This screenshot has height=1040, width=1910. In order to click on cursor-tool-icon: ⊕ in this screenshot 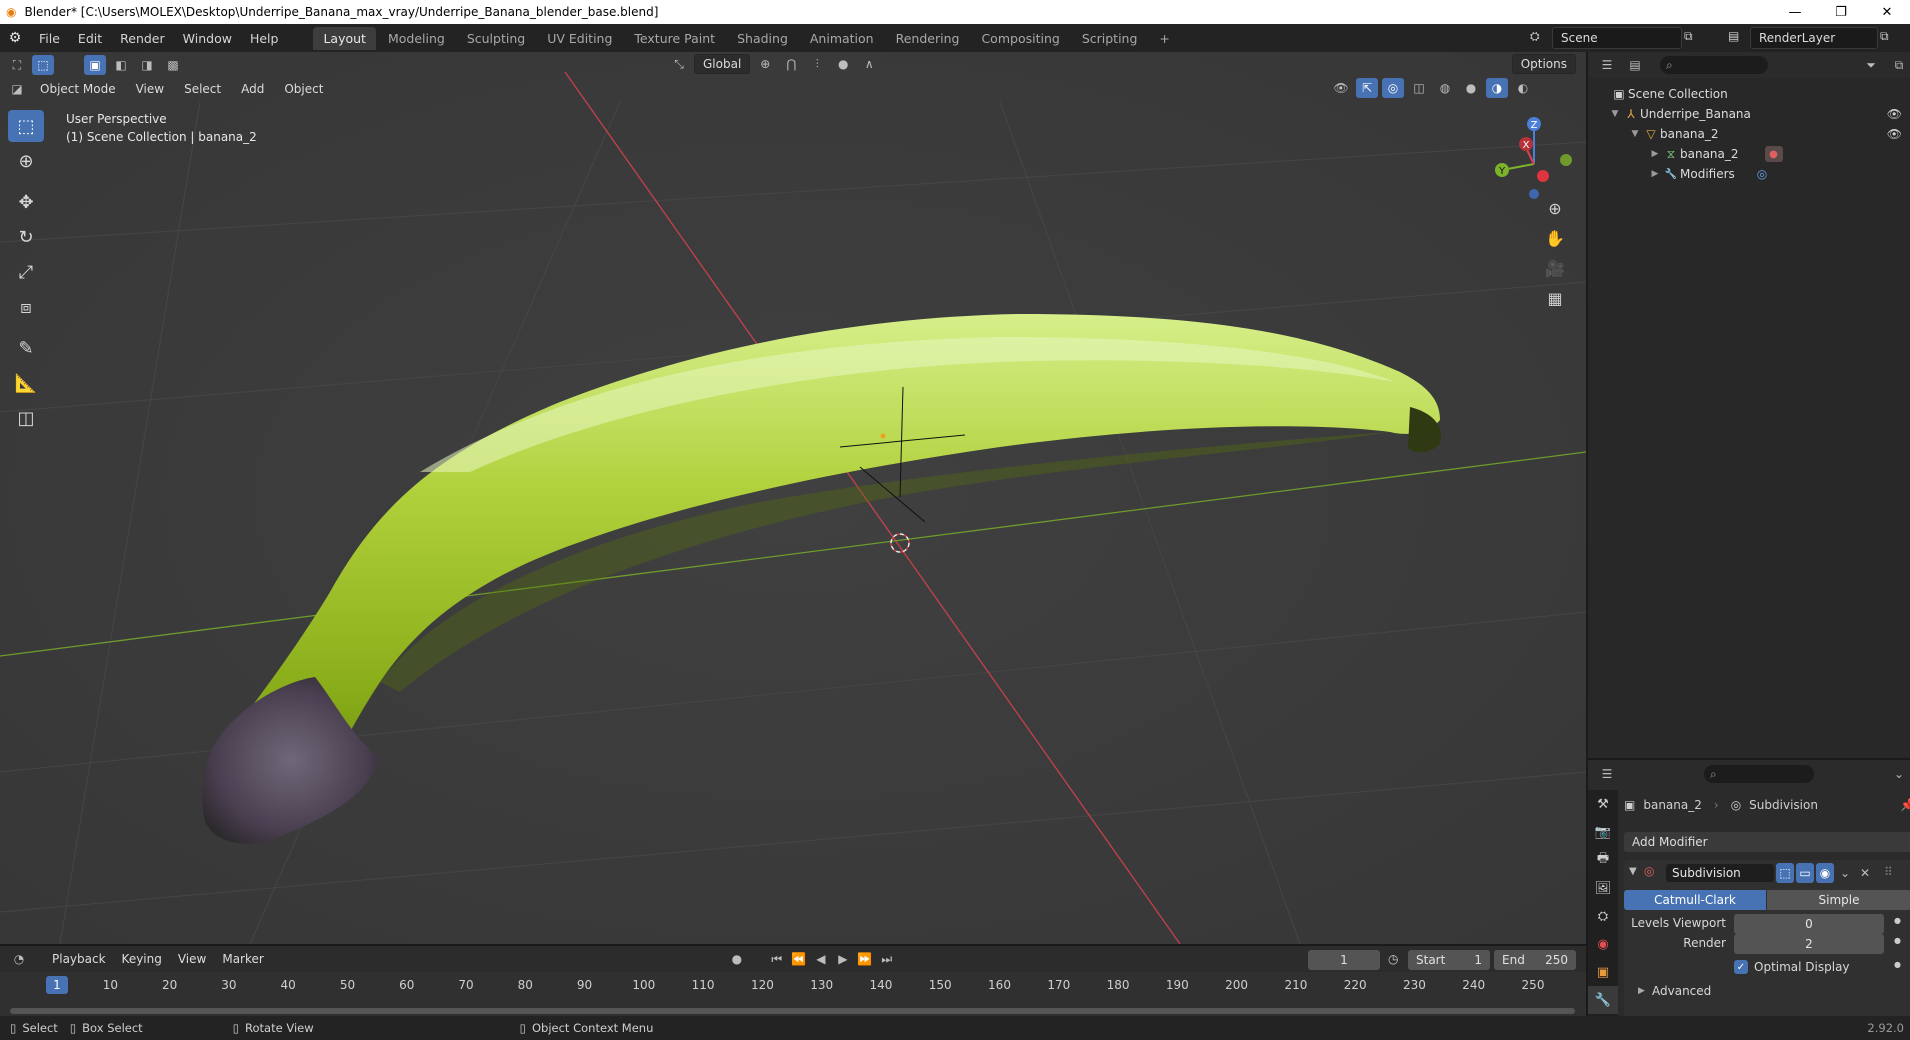, I will do `click(26, 161)`.